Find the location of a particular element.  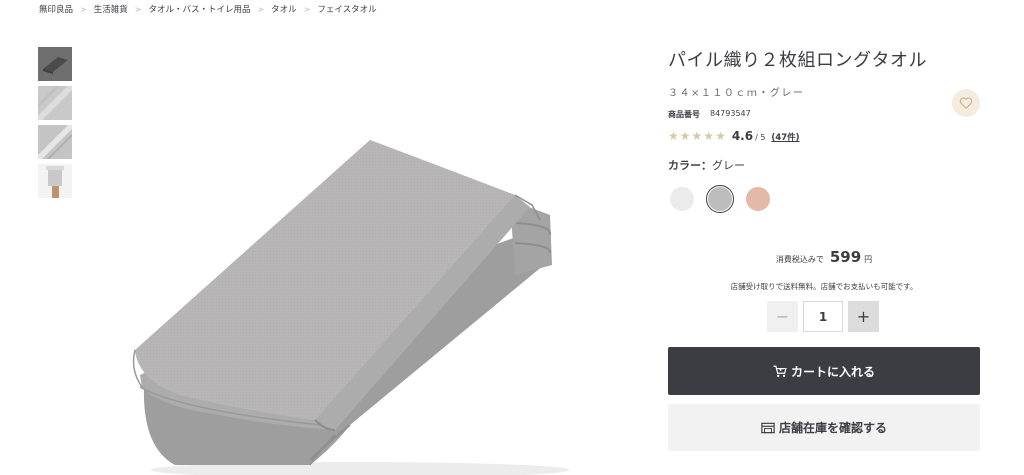

quantity-plus-button: + is located at coordinates (863, 316).